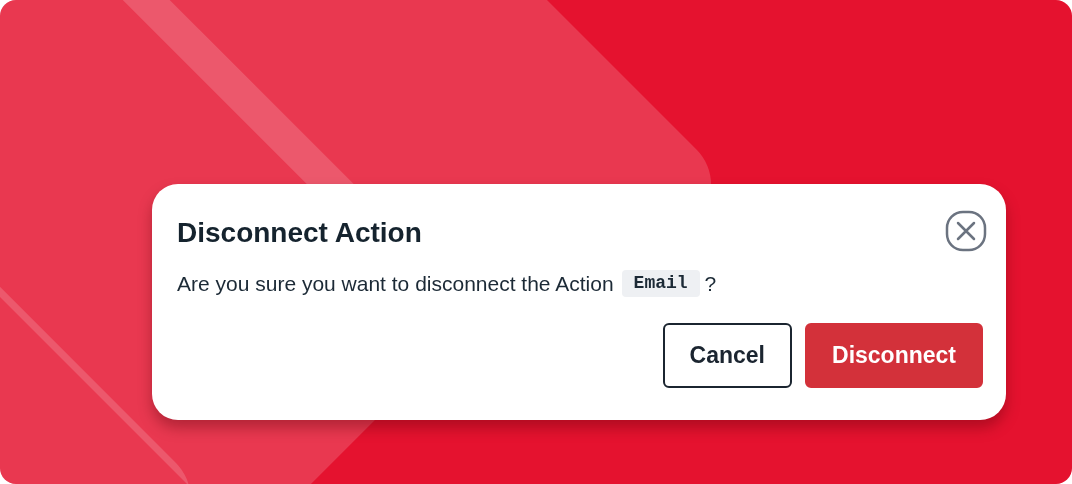 Image resolution: width=1072 pixels, height=484 pixels. What do you see at coordinates (727, 355) in the screenshot?
I see `cancel-button: Cancel` at bounding box center [727, 355].